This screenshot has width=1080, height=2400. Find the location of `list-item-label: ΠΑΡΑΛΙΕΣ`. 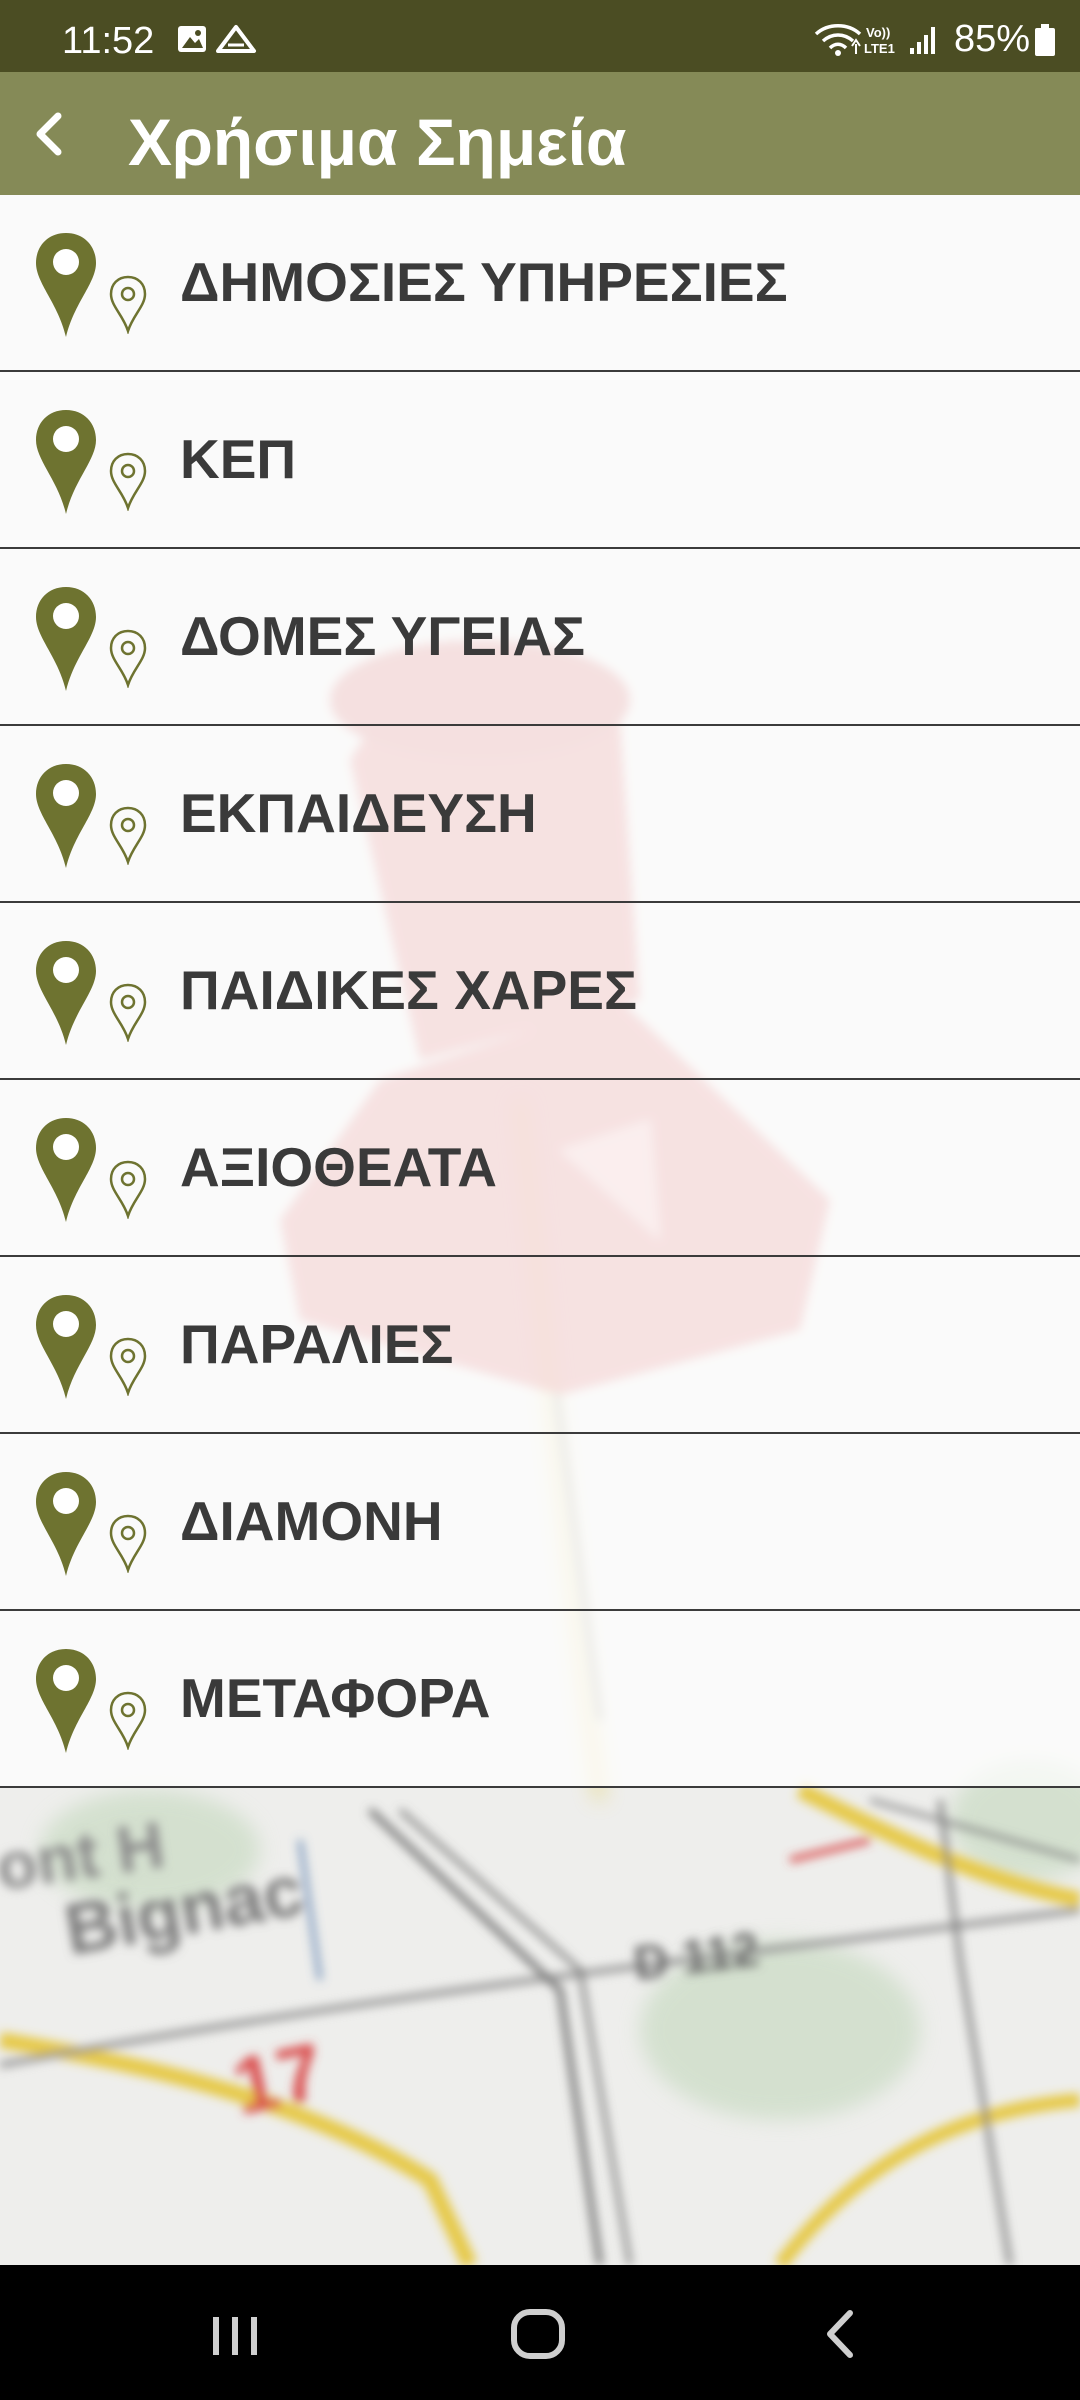

list-item-label: ΠΑΡΑΛΙΕΣ is located at coordinates (317, 1344).